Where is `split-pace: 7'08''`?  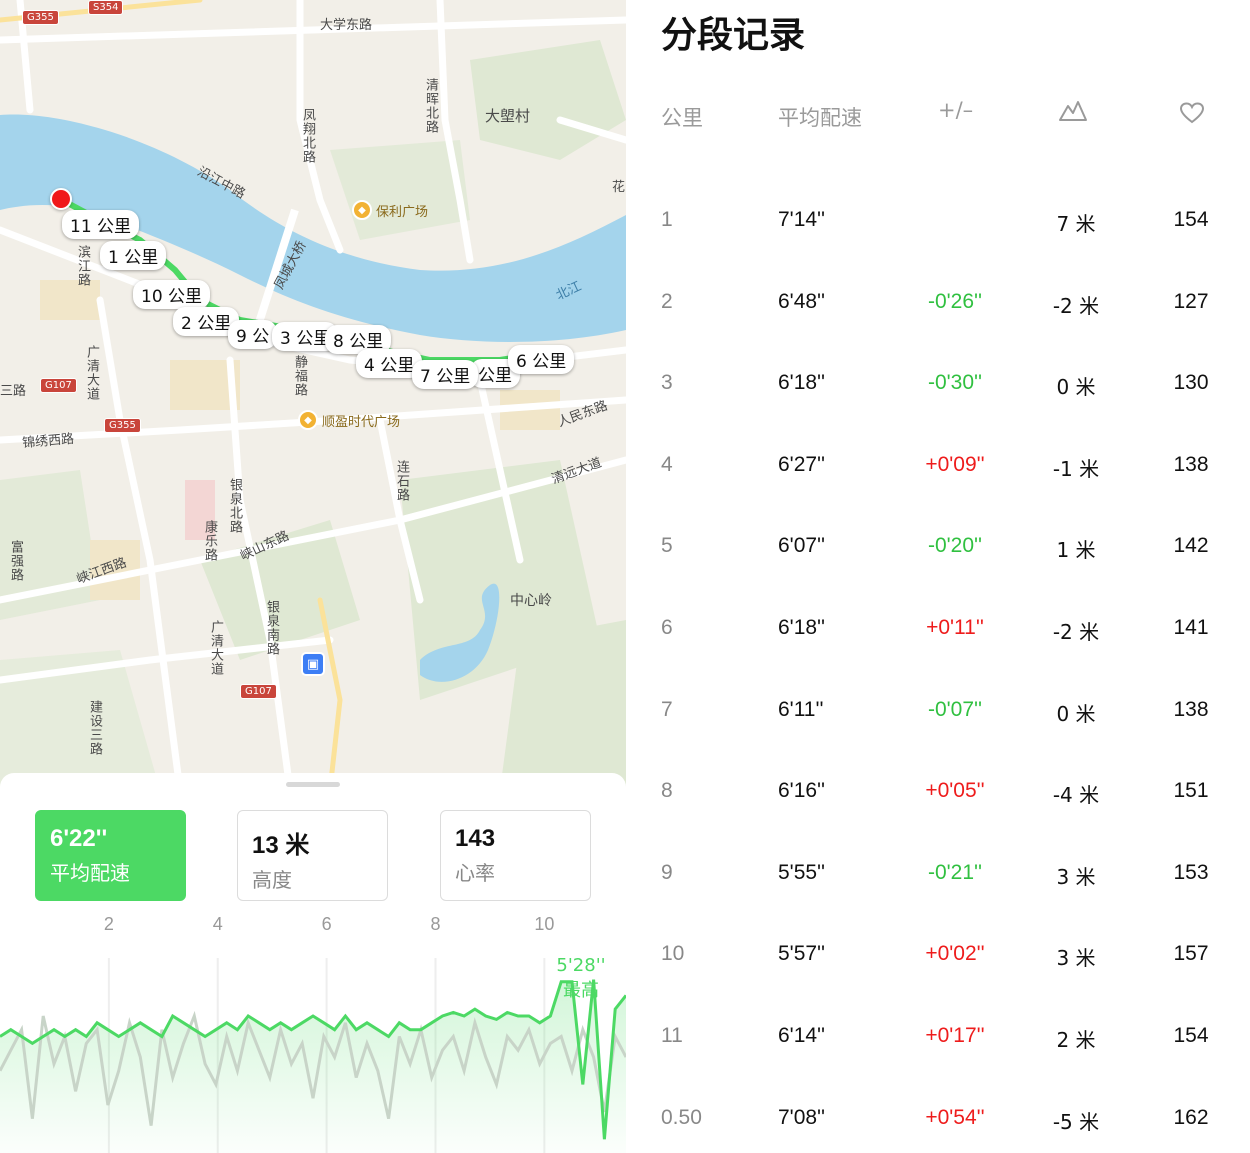 split-pace: 7'08'' is located at coordinates (802, 1117).